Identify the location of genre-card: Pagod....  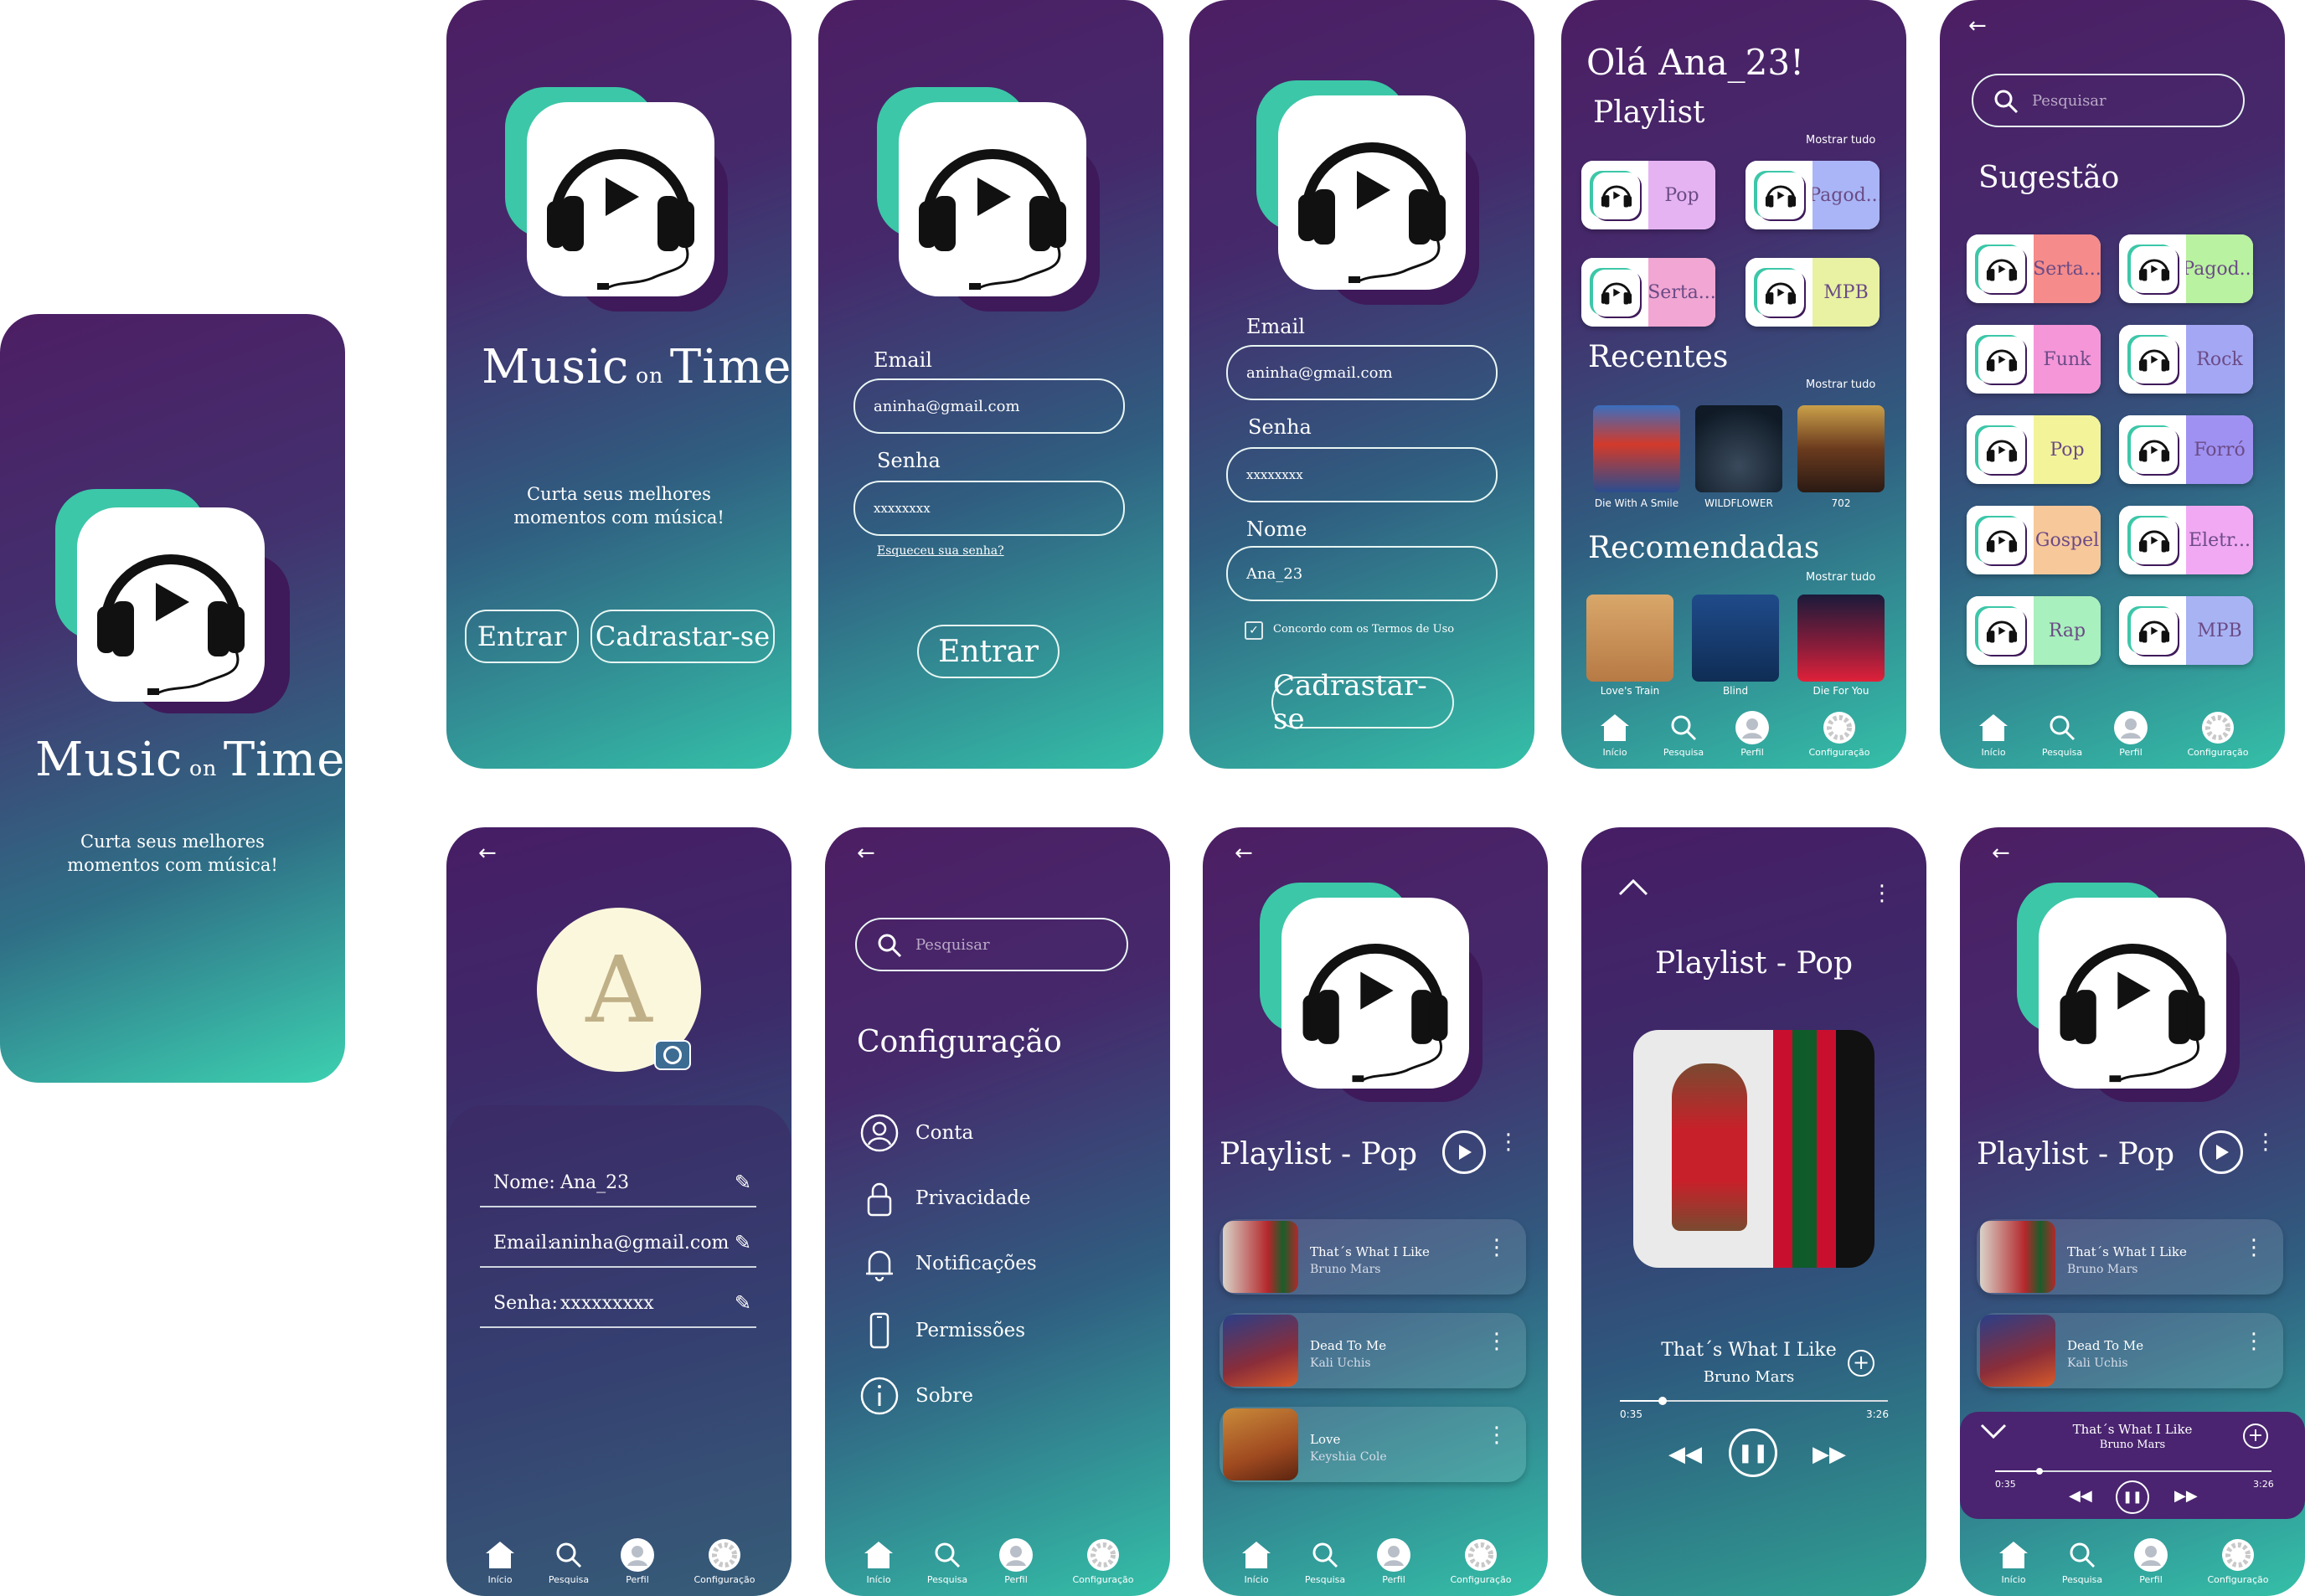
(2186, 268).